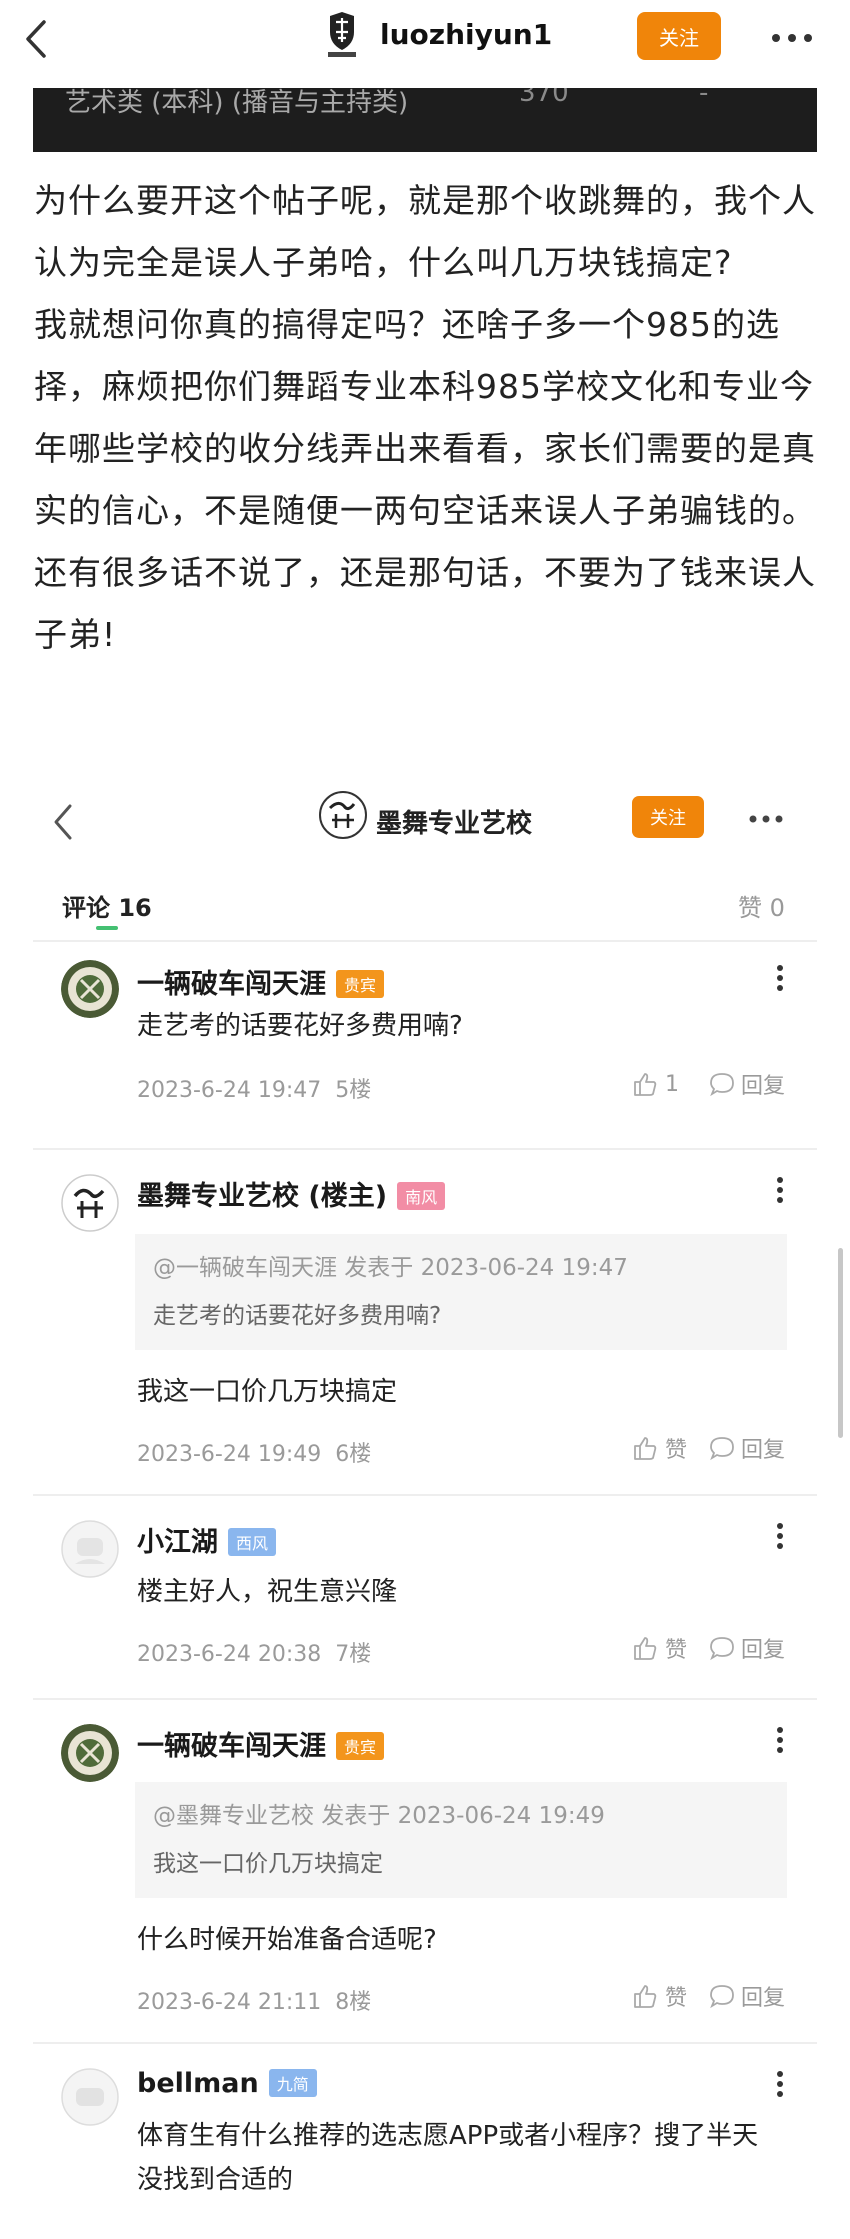 The width and height of the screenshot is (850, 2239). Describe the element at coordinates (107, 928) in the screenshot. I see `tab-active-indicator` at that location.